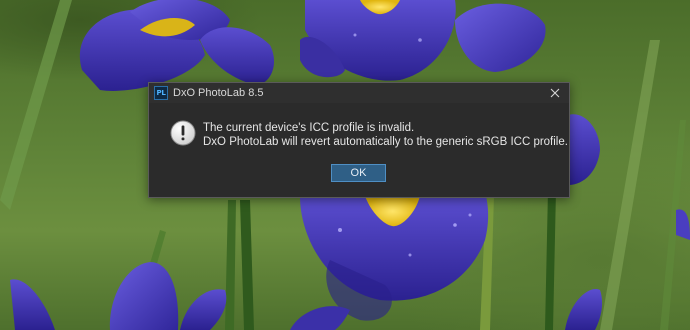 This screenshot has width=690, height=330. I want to click on photolab-app-icon: PL, so click(161, 93).